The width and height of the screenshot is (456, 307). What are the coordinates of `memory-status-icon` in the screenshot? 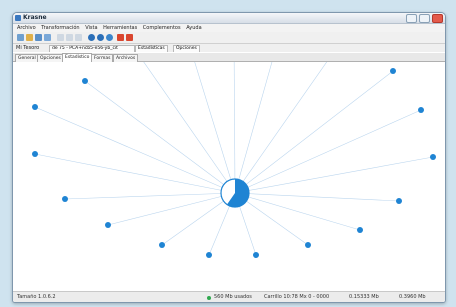 It's located at (209, 297).